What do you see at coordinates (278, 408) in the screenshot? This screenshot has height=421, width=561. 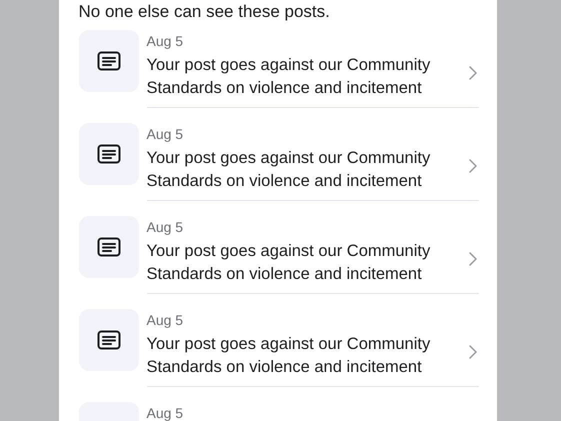 I see `post-list-item: Aug 5` at bounding box center [278, 408].